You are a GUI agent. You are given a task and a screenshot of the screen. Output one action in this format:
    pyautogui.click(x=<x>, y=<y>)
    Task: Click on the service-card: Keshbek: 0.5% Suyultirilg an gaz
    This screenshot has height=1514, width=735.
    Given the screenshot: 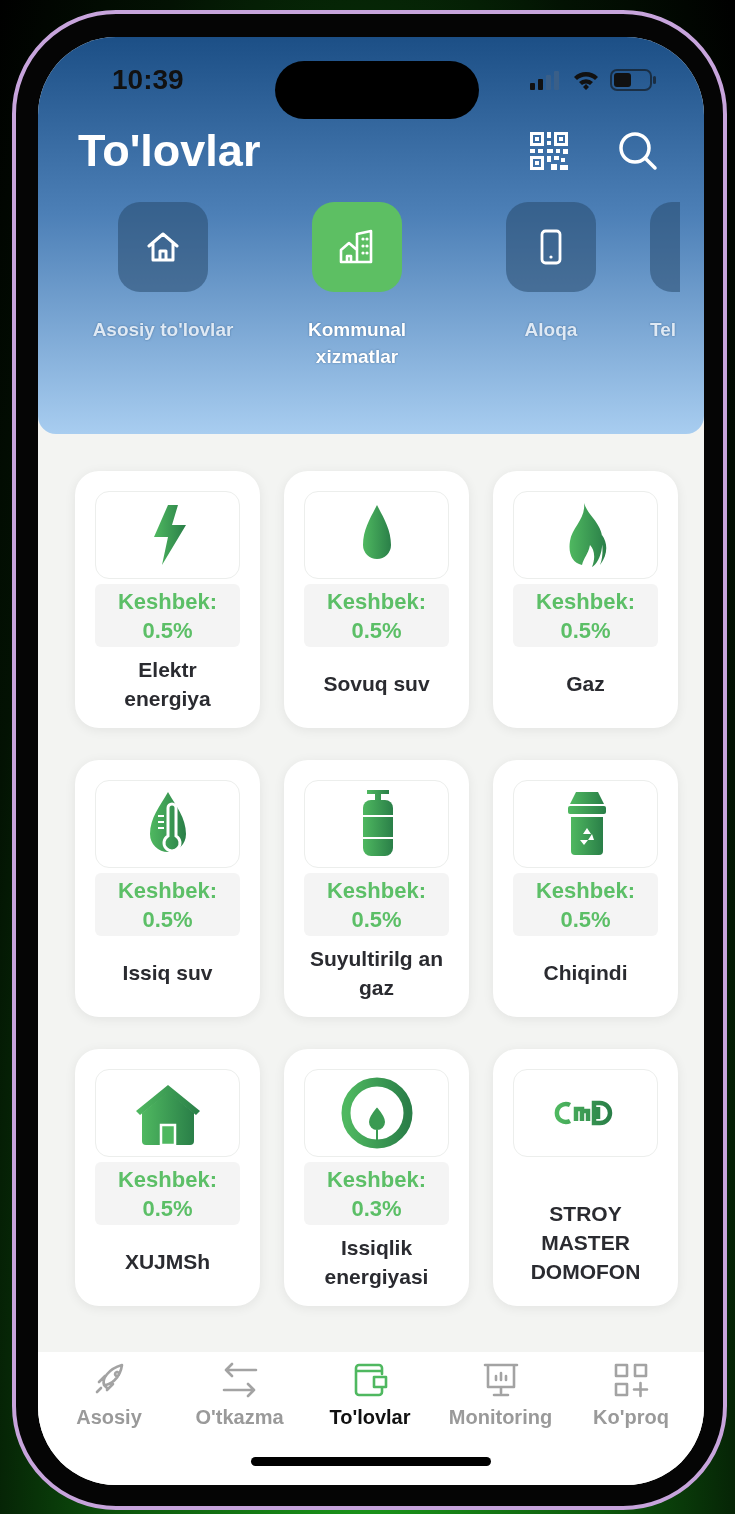 What is the action you would take?
    pyautogui.click(x=376, y=888)
    